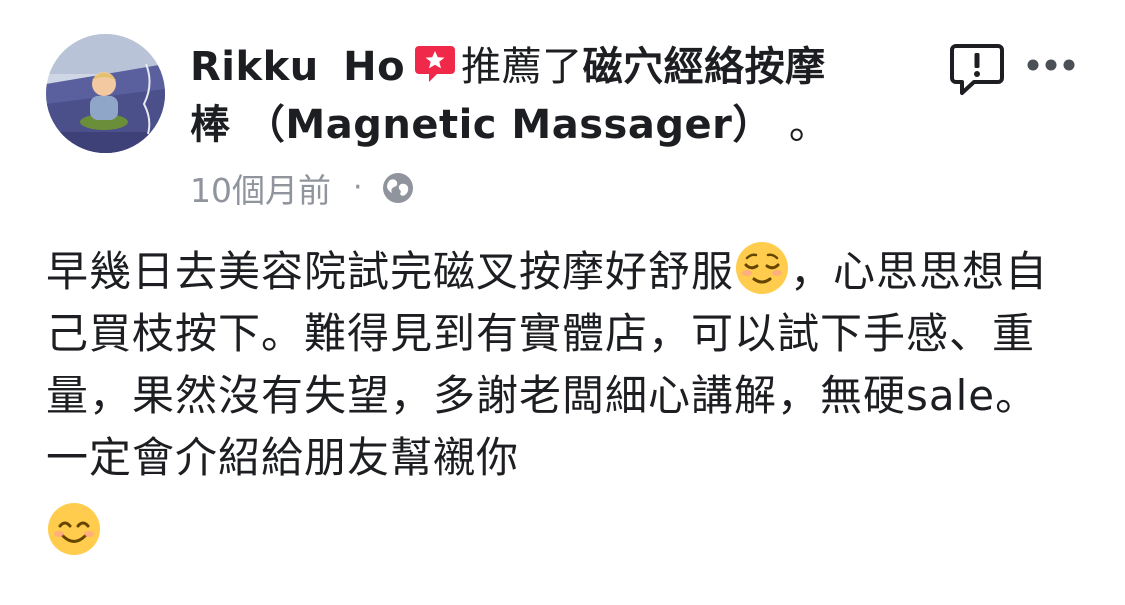 The height and width of the screenshot is (605, 1125). Describe the element at coordinates (390, 271) in the screenshot. I see `post-body-part1: 早幾日去美容院試完磁叉按摩好舒服` at that location.